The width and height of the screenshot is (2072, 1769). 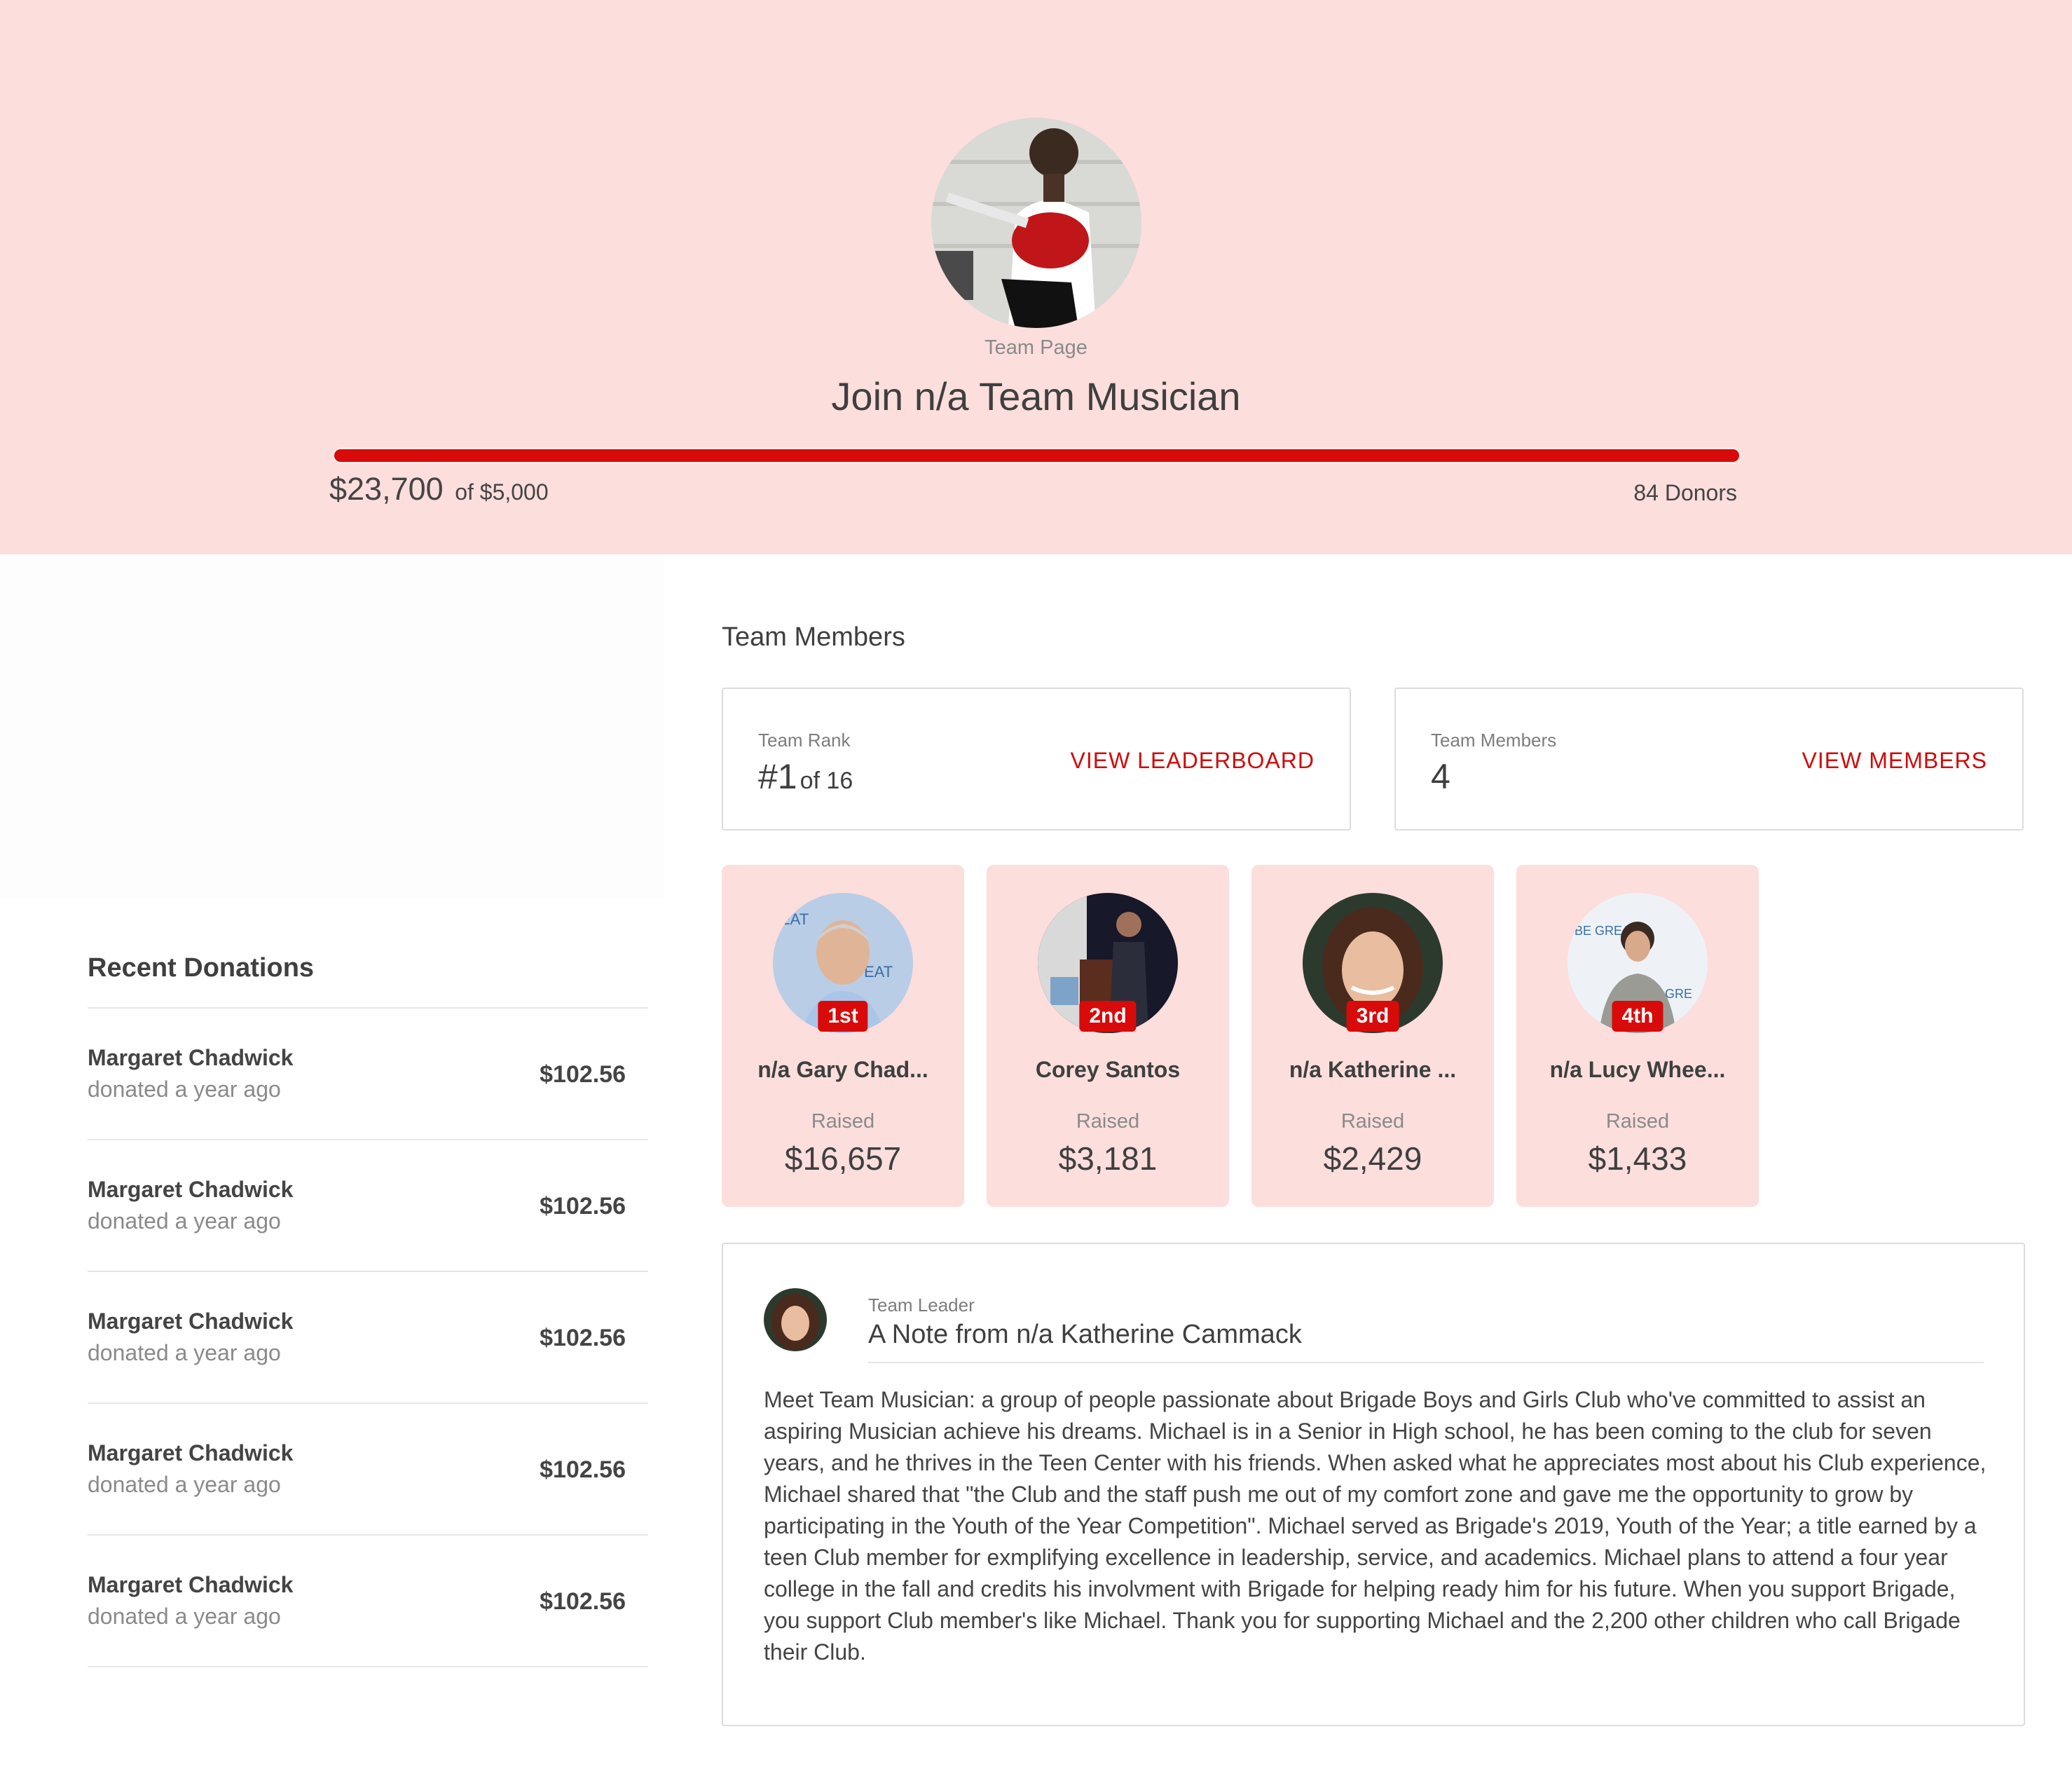 What do you see at coordinates (1108, 1036) in the screenshot?
I see `member-card: 2nd Corey Santos Raised $3,181` at bounding box center [1108, 1036].